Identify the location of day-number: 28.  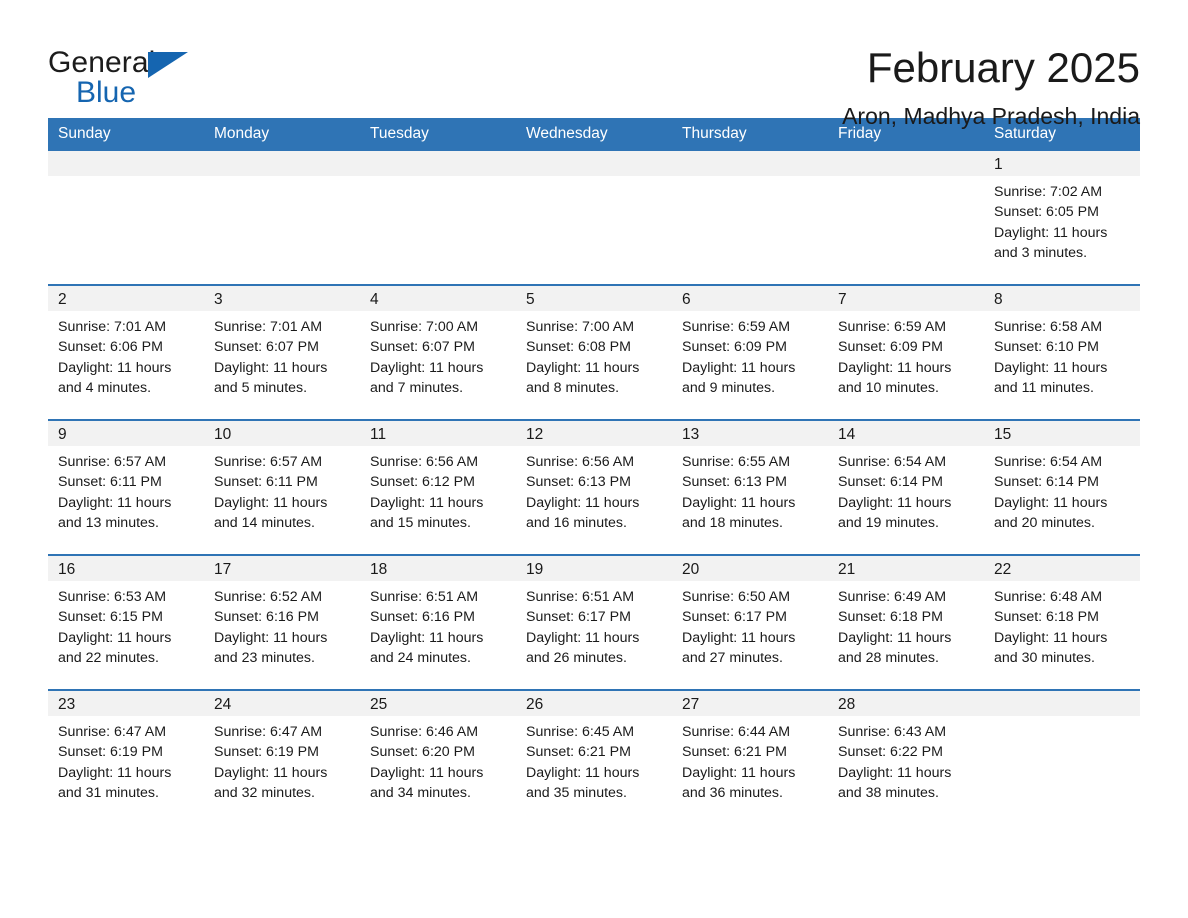
(906, 703).